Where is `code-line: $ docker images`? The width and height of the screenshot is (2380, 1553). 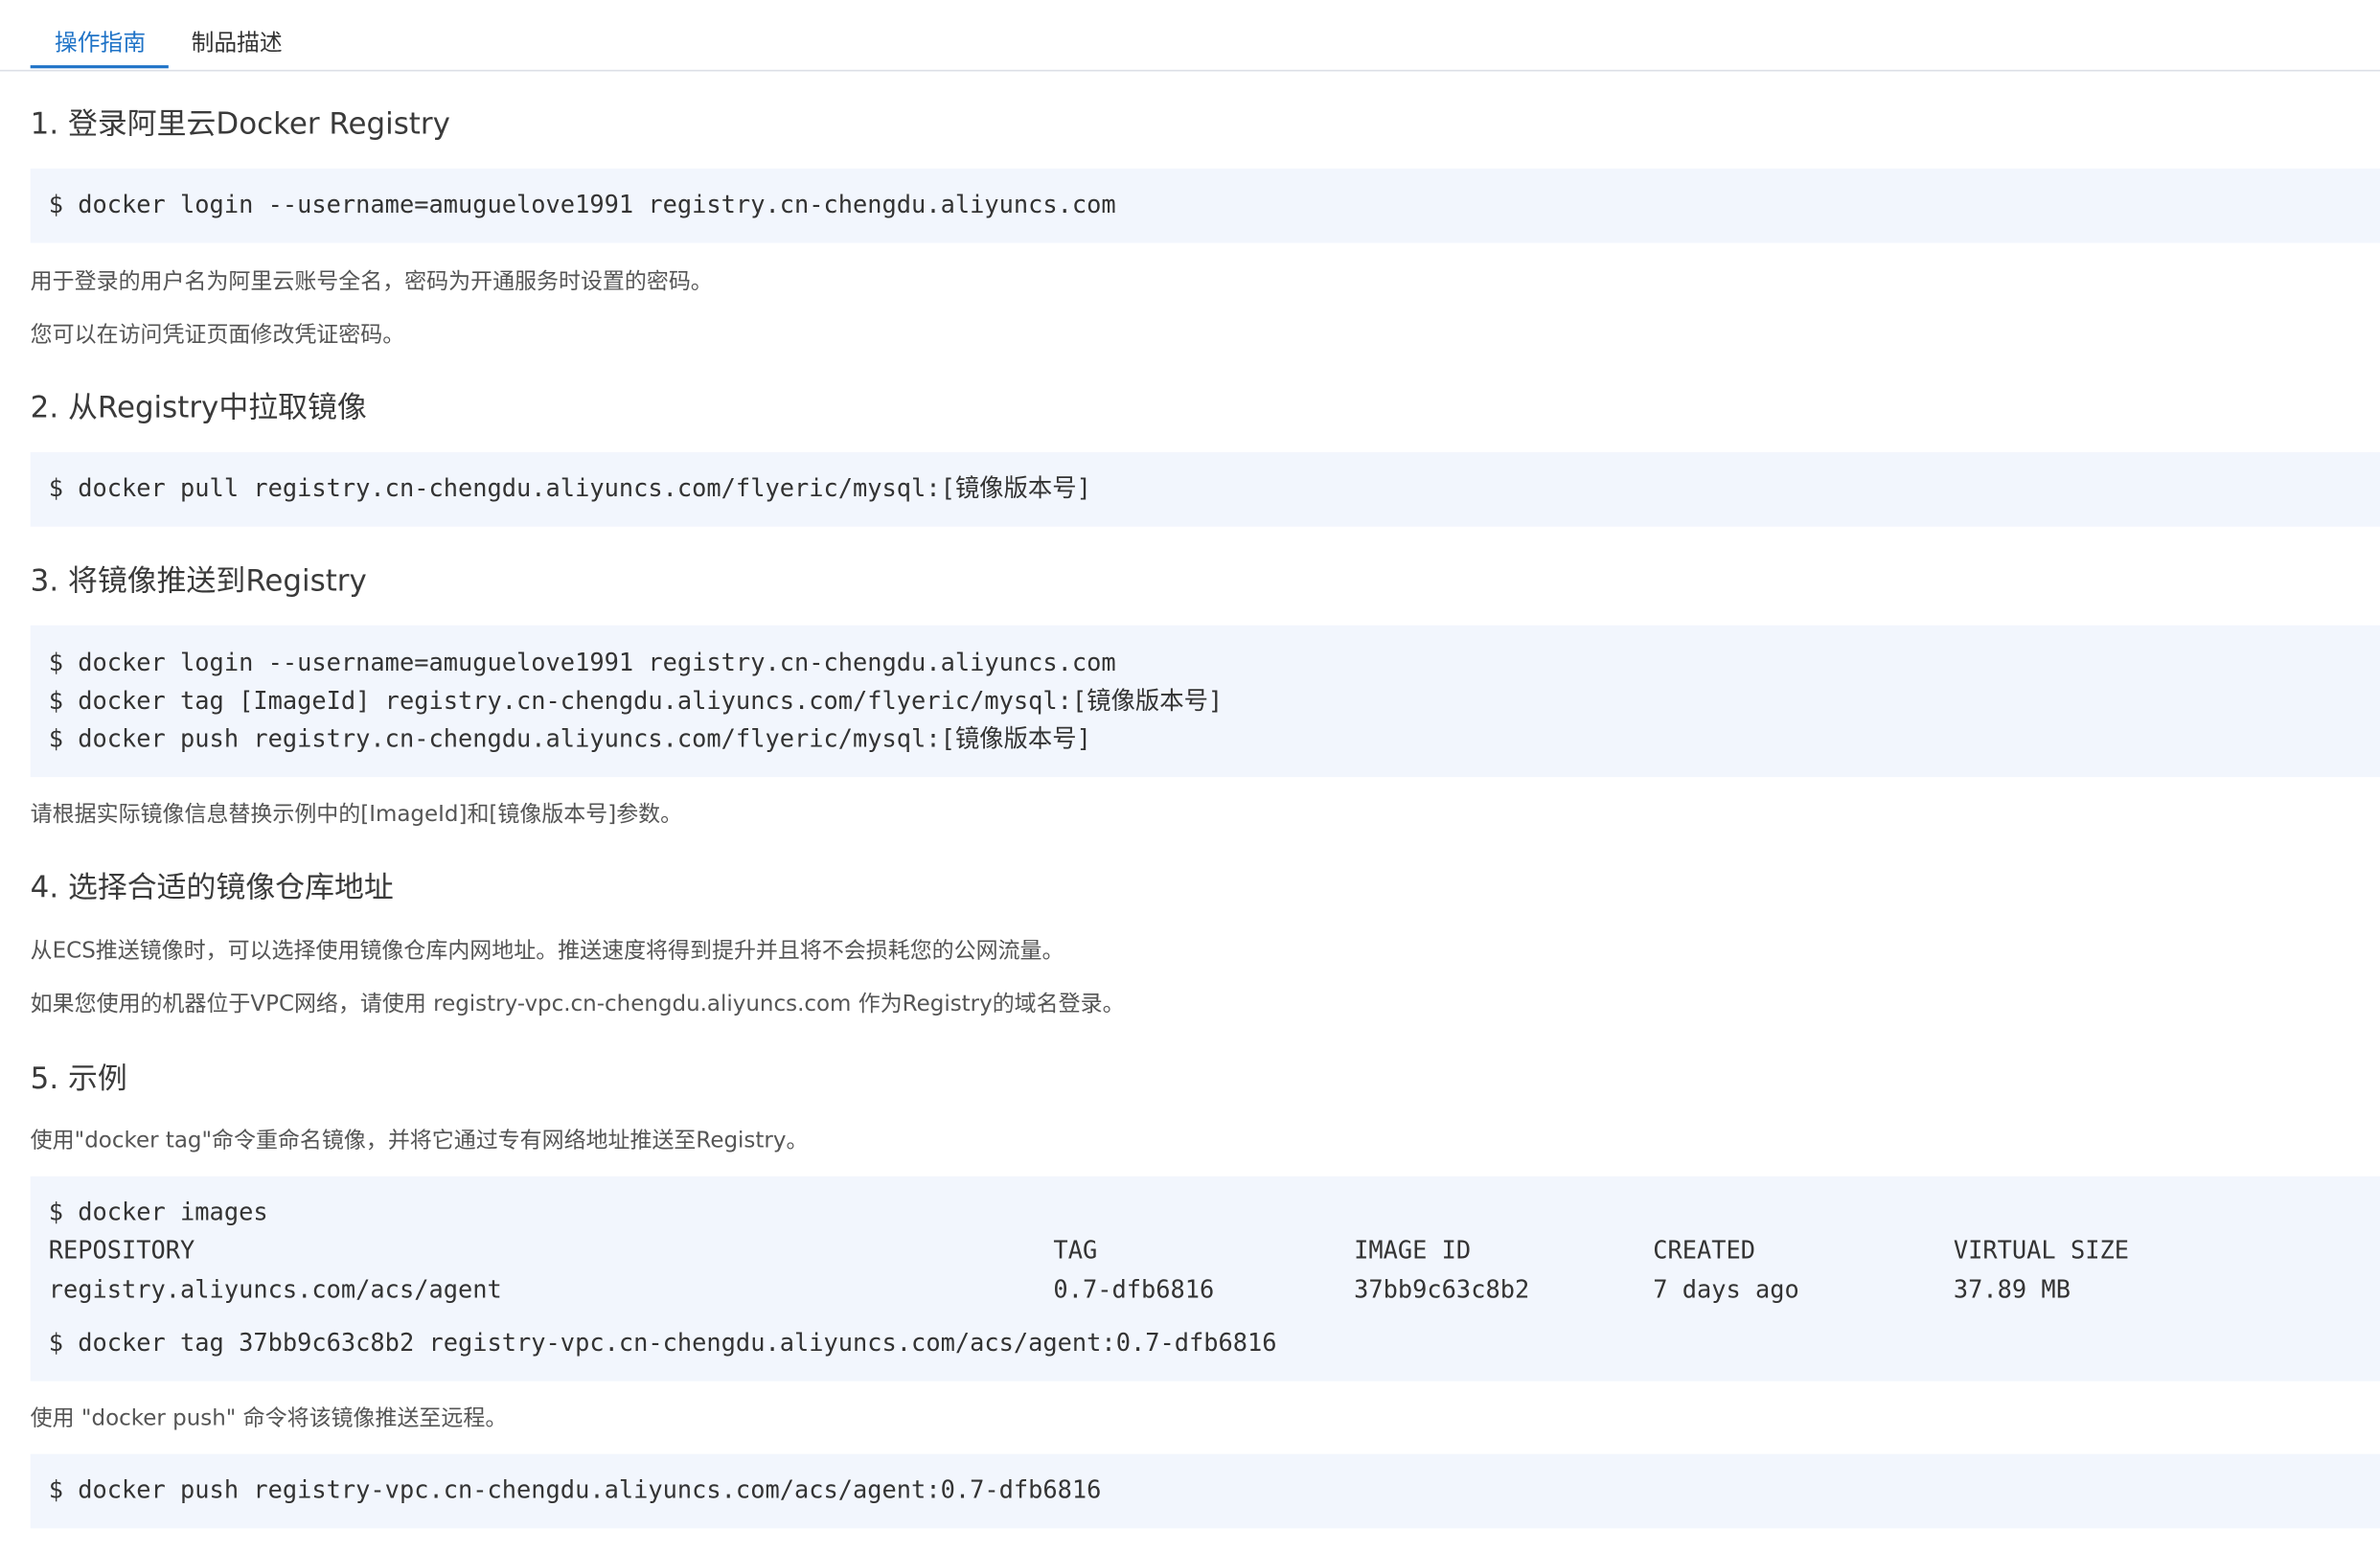
code-line: $ docker images is located at coordinates (159, 1213).